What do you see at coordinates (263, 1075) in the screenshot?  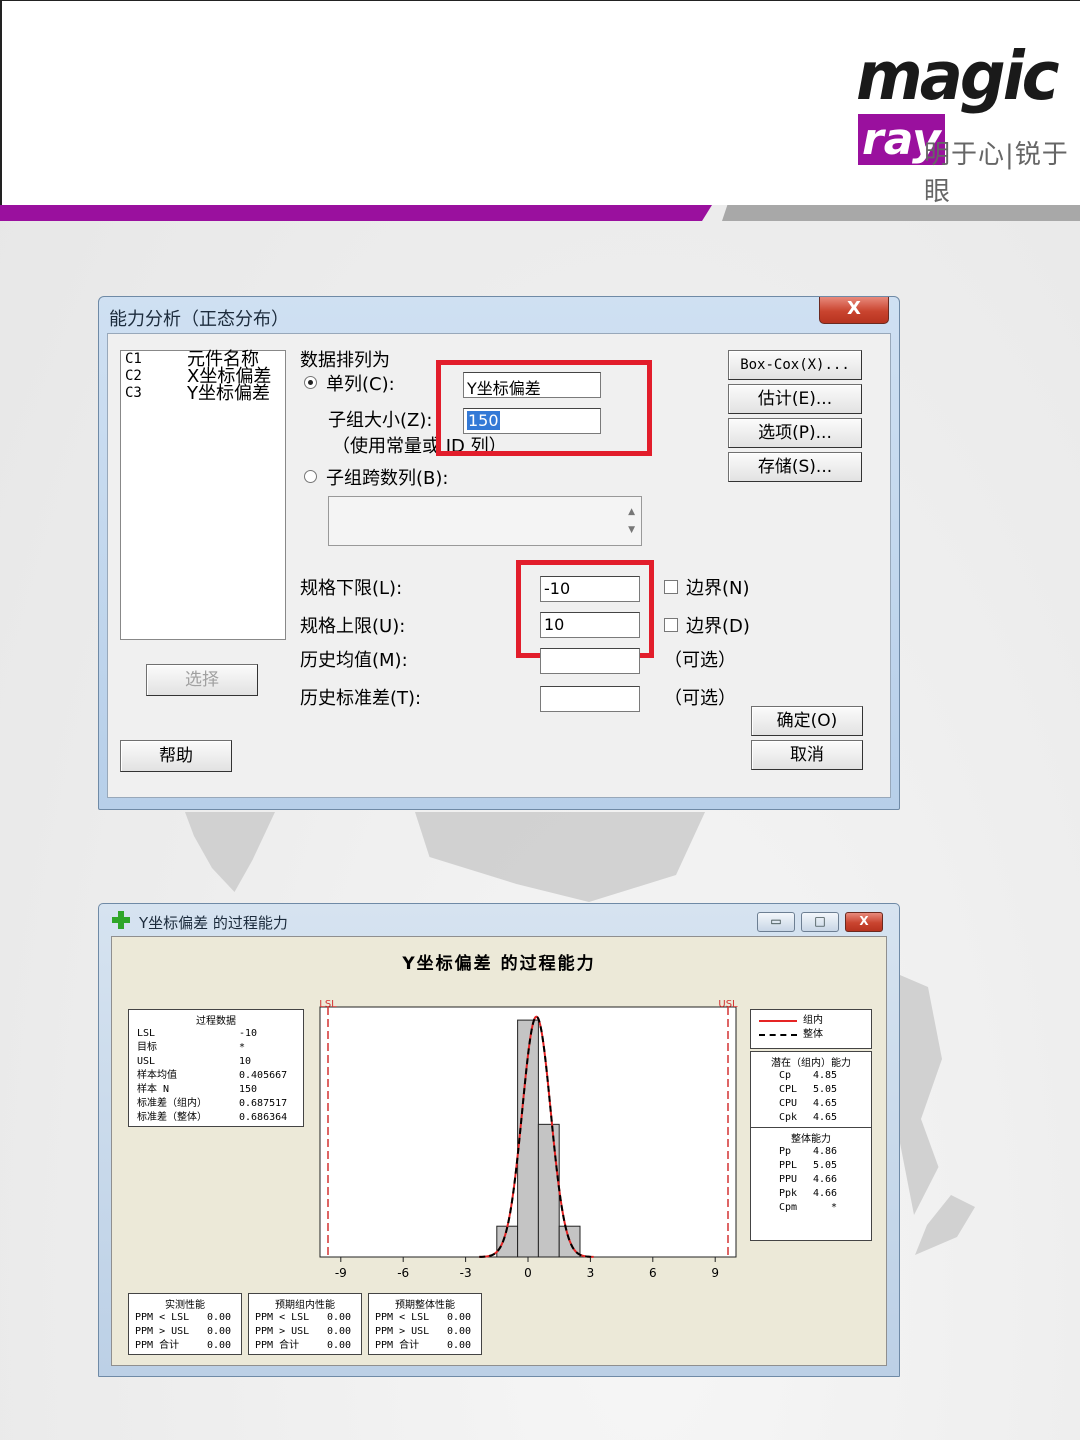 I see `row-value: 0.405667` at bounding box center [263, 1075].